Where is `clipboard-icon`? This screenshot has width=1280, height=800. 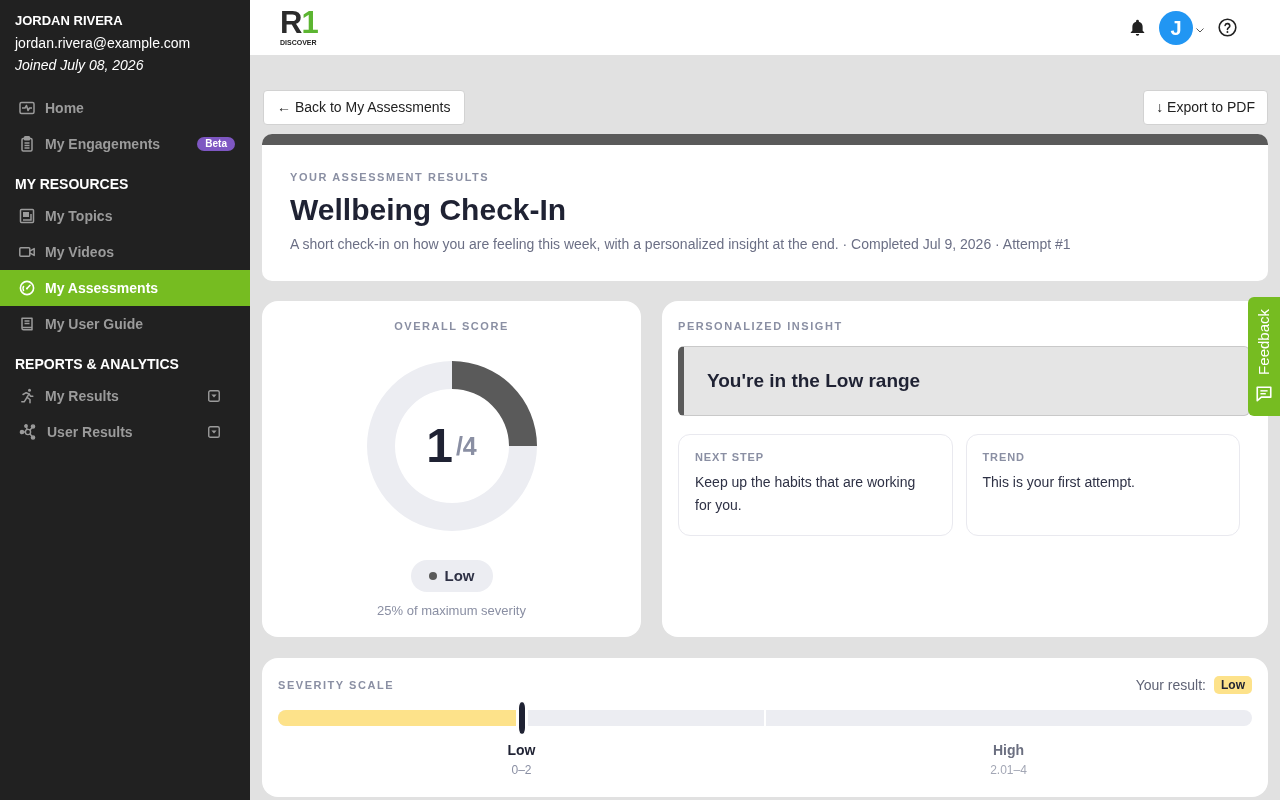 clipboard-icon is located at coordinates (27, 144).